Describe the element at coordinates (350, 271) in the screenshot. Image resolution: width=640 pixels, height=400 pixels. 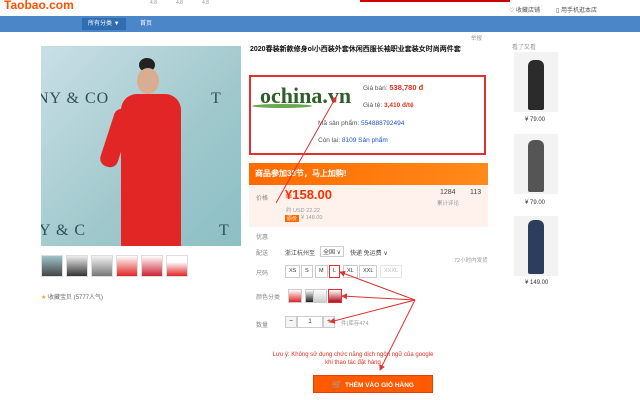
I see `size-option-xl: XL` at that location.